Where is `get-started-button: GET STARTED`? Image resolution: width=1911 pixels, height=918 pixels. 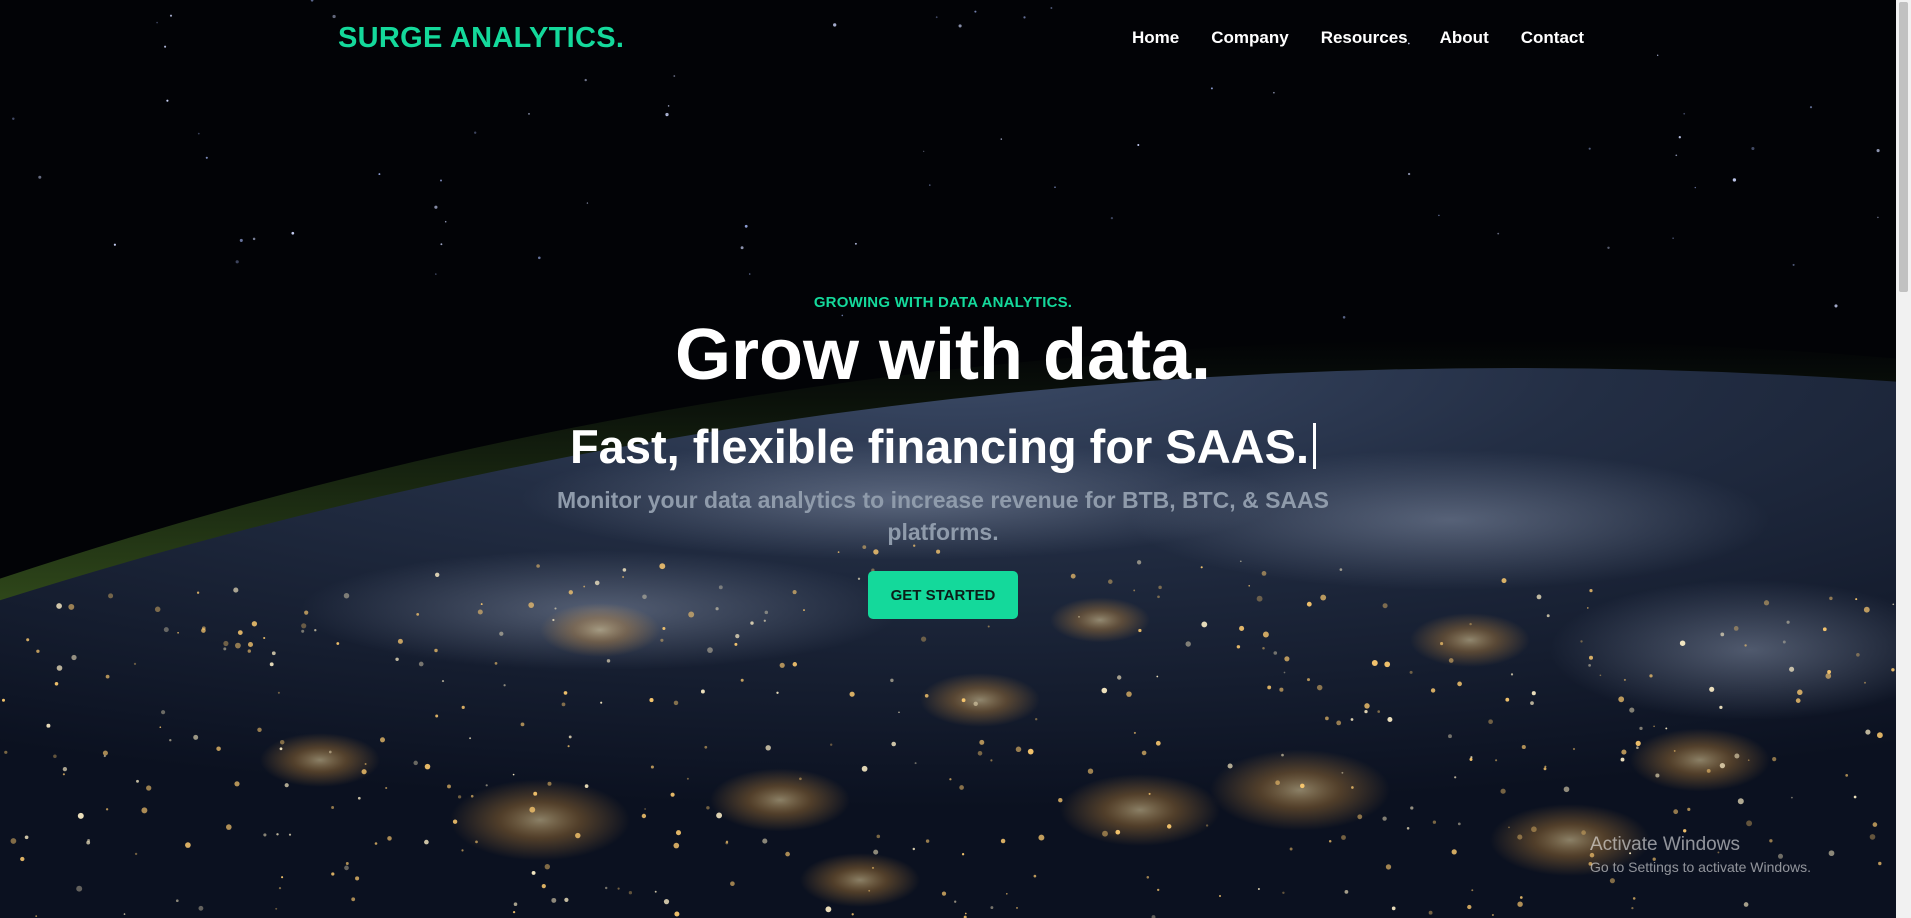
get-started-button: GET STARTED is located at coordinates (943, 595).